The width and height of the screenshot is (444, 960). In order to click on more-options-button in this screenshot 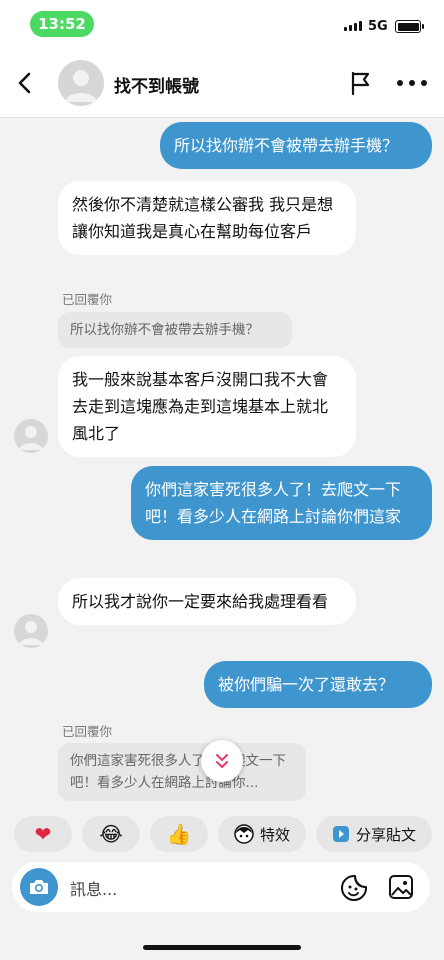, I will do `click(412, 83)`.